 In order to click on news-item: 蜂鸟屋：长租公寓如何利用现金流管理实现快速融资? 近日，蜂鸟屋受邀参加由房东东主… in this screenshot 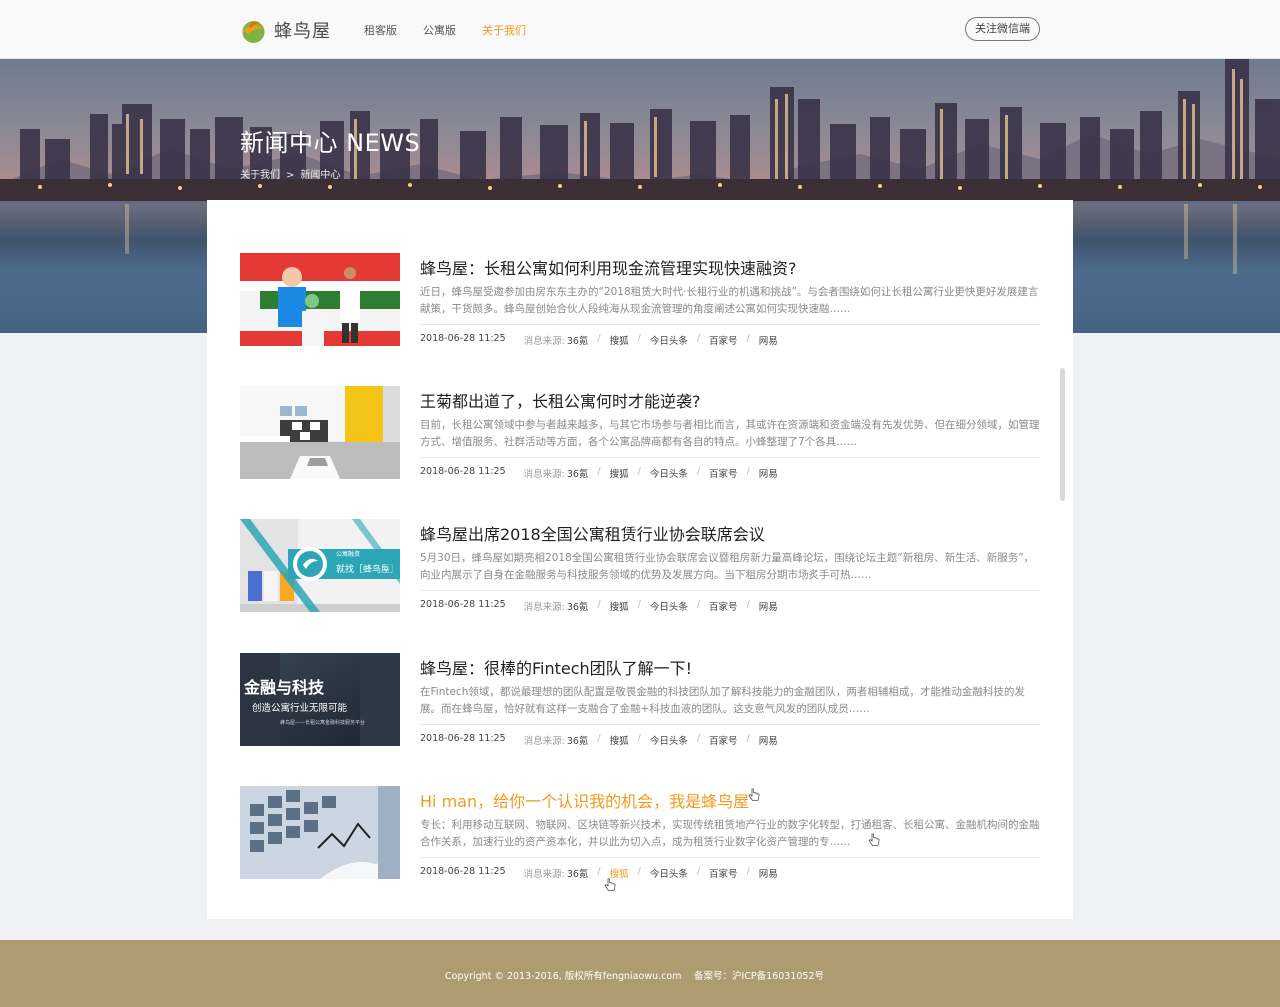, I will do `click(640, 300)`.